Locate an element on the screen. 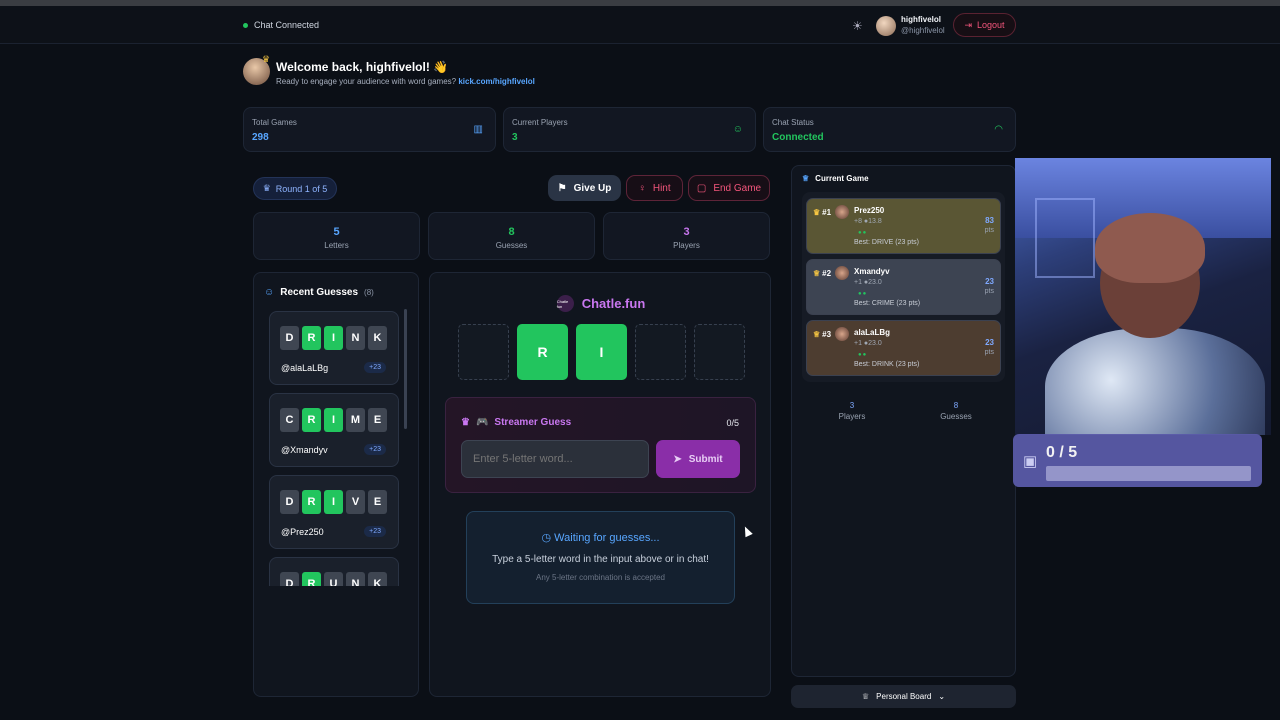 Image resolution: width=1280 pixels, height=720 pixels. guess-tile: D is located at coordinates (289, 579).